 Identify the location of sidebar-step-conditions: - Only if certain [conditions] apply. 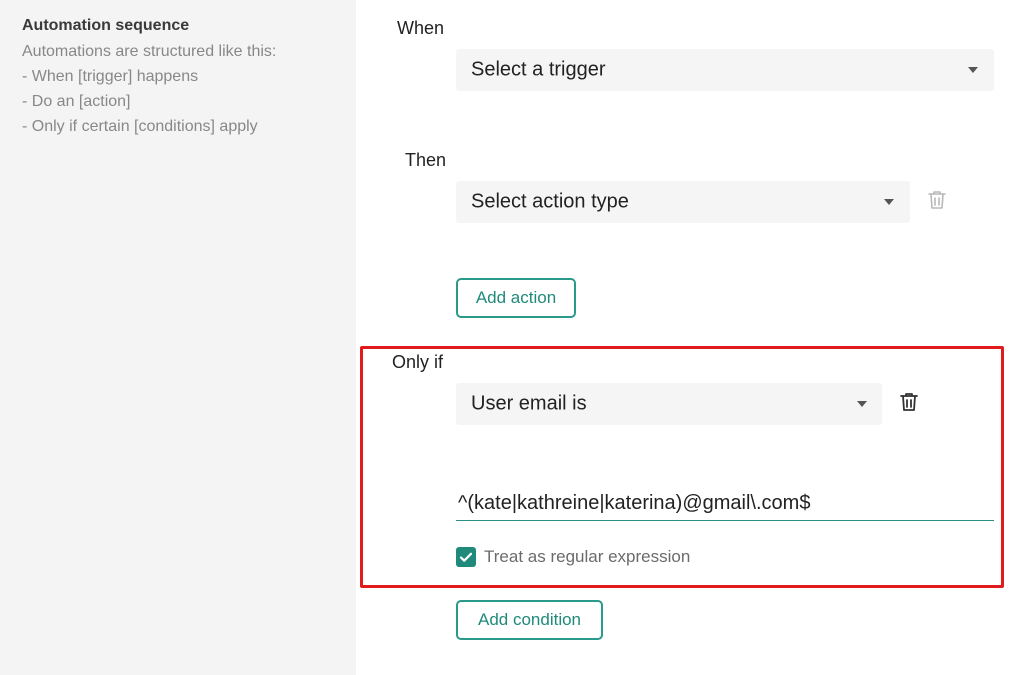
(140, 126).